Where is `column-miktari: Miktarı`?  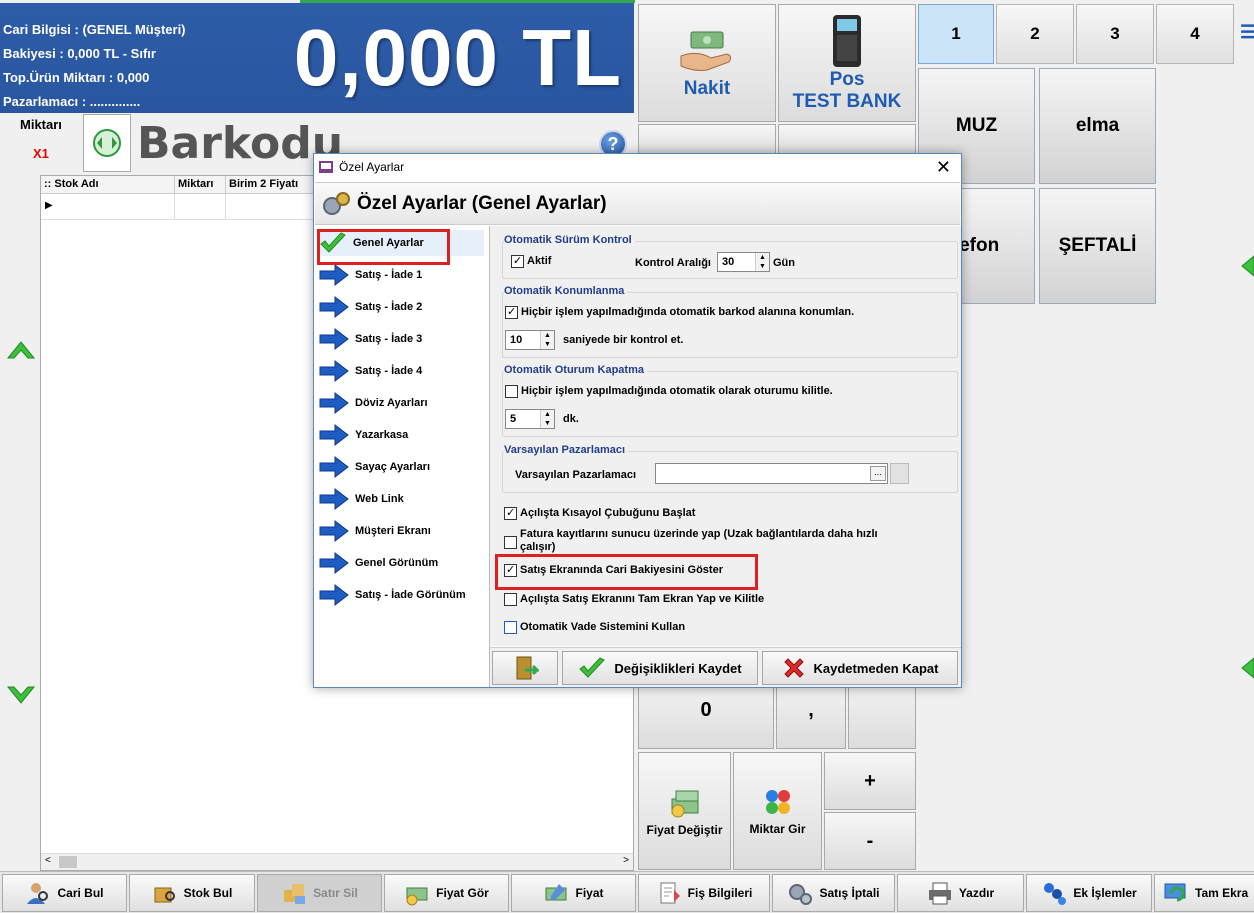 column-miktari: Miktarı is located at coordinates (200, 185).